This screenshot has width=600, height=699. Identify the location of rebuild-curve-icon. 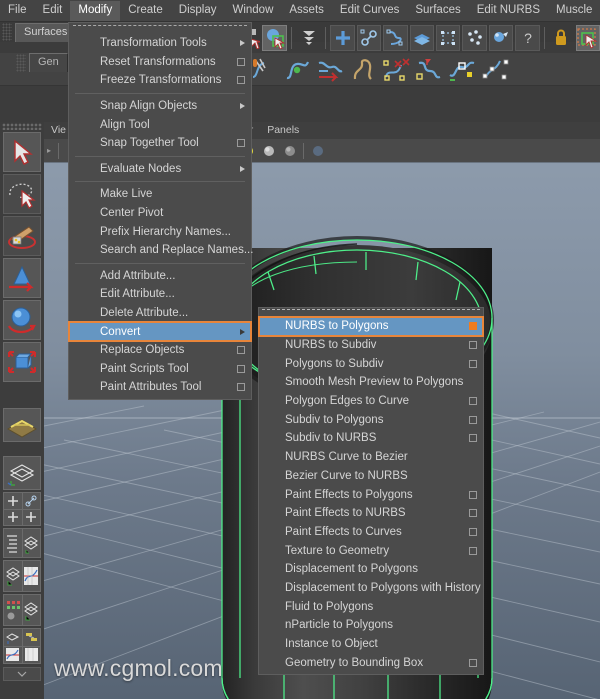
(462, 70).